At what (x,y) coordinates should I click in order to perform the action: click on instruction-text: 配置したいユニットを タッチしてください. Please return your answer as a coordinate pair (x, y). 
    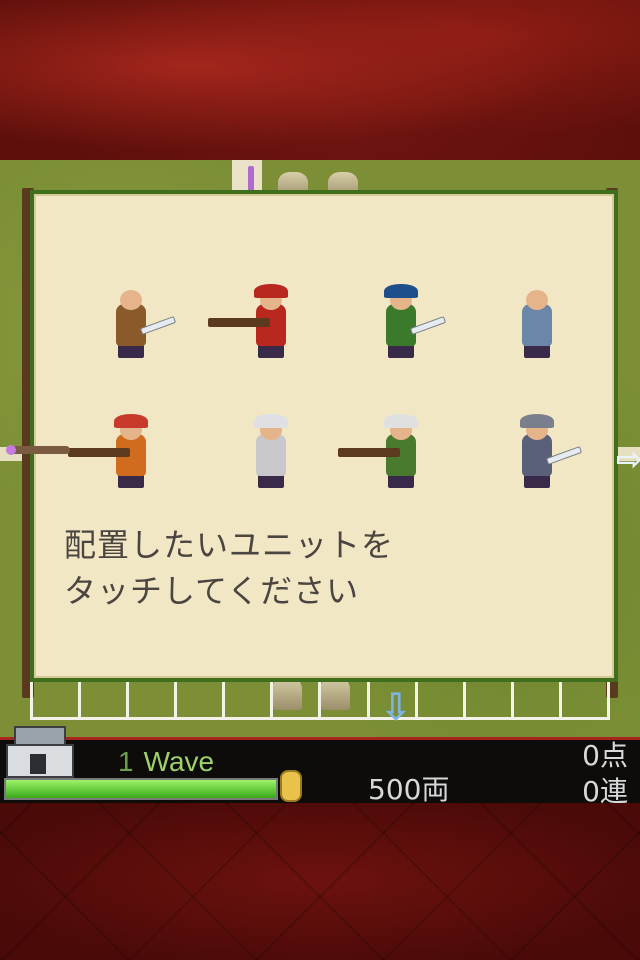
    Looking at the image, I should click on (274, 568).